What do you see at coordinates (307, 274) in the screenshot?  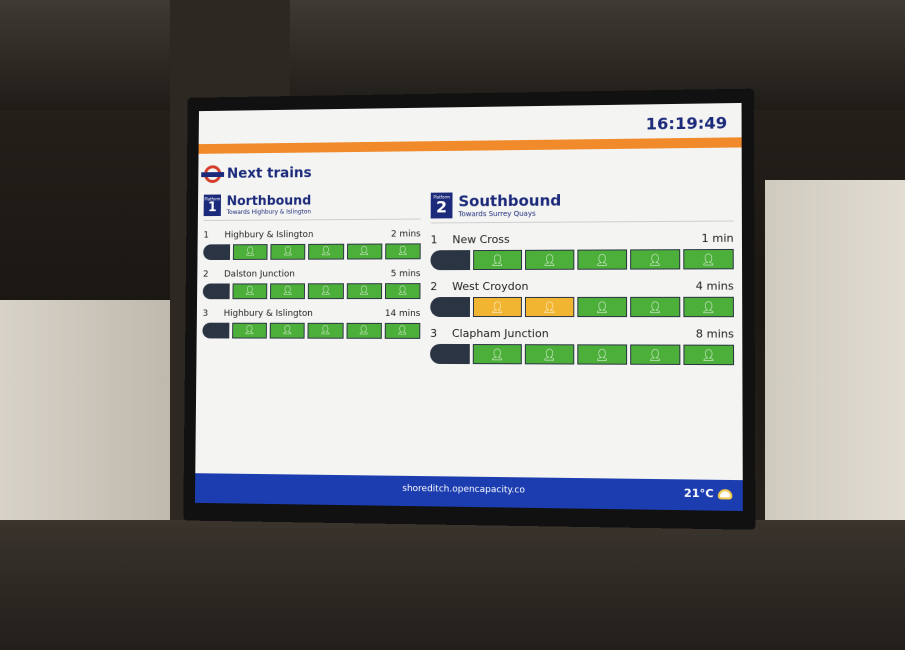 I see `train-destination: Dalston Junction` at bounding box center [307, 274].